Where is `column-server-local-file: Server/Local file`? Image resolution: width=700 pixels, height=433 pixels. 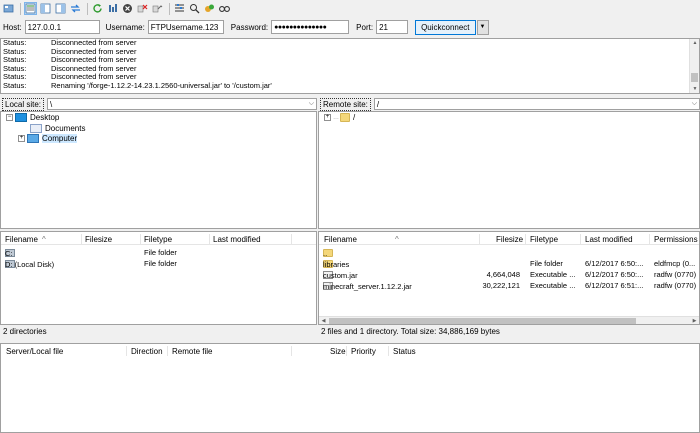
column-server-local-file: Server/Local file is located at coordinates (34, 351).